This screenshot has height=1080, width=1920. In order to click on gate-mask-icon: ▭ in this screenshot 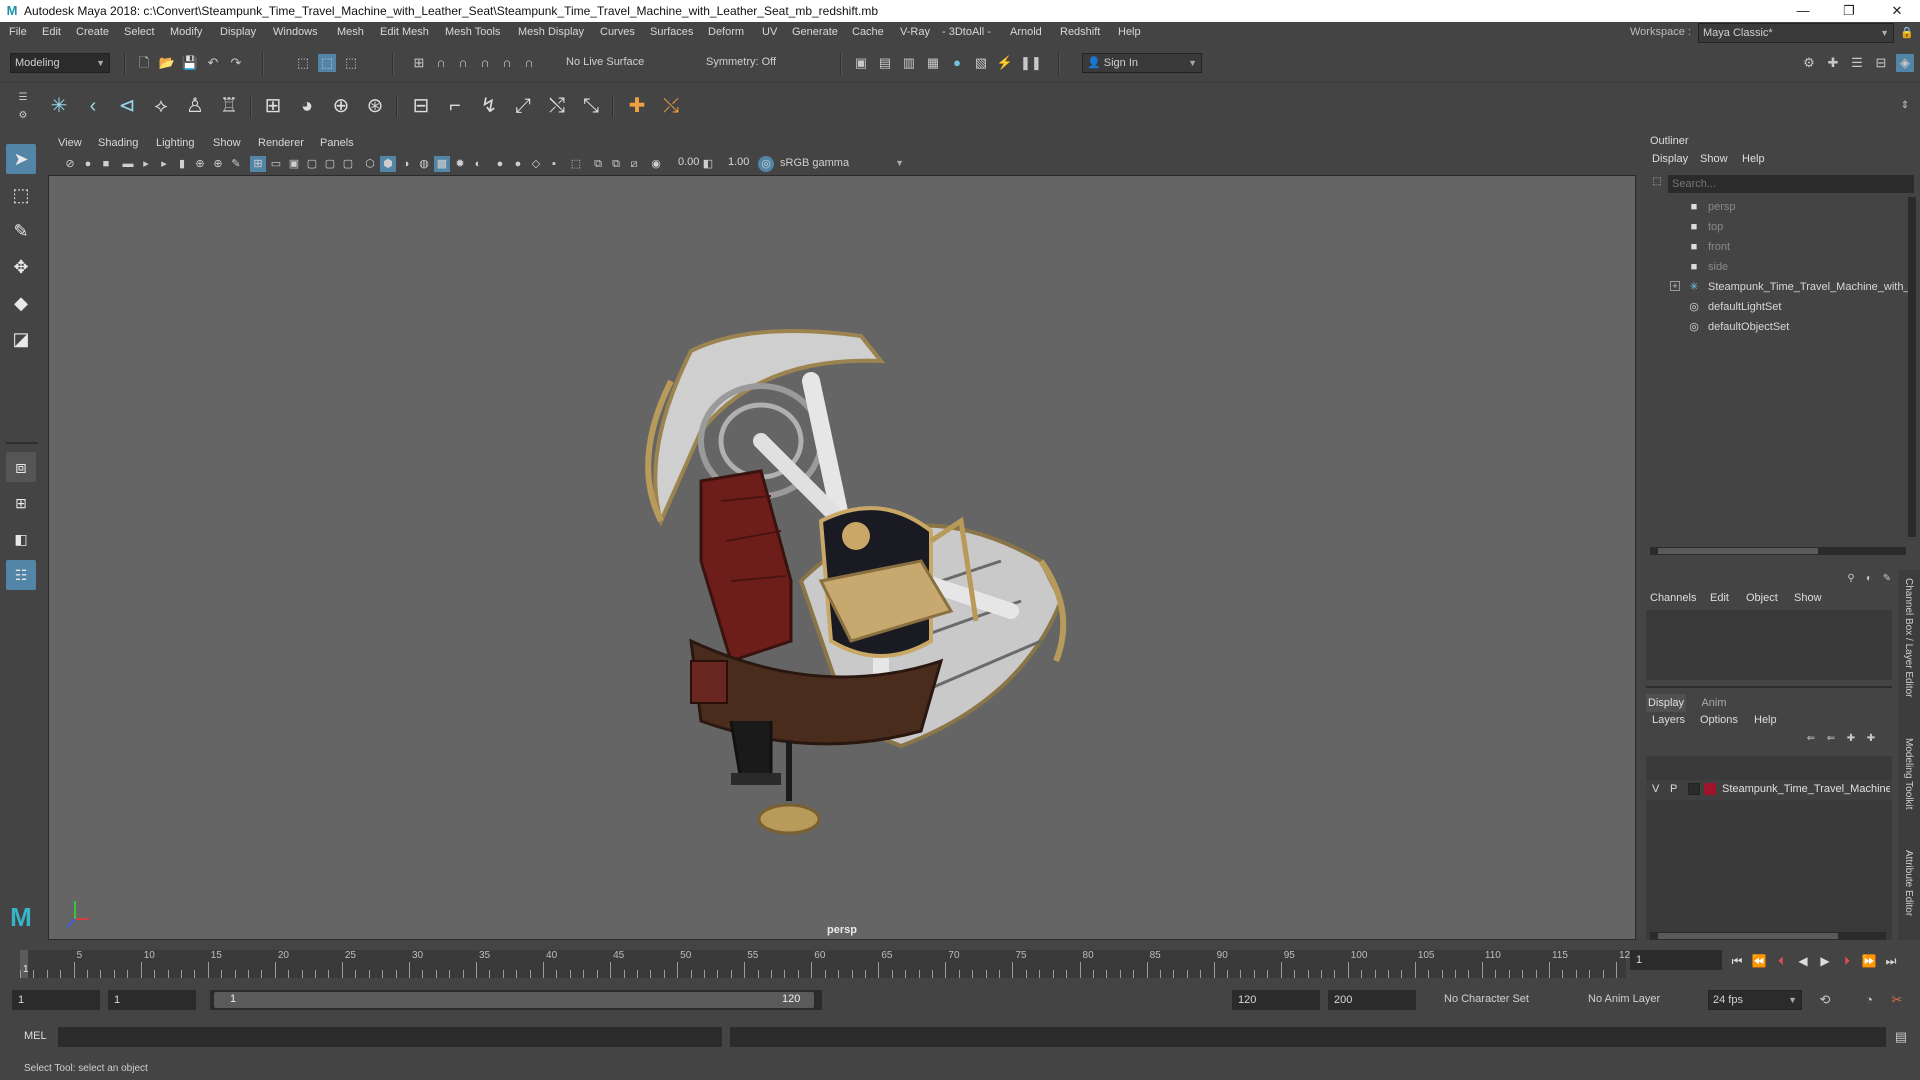, I will do `click(276, 164)`.